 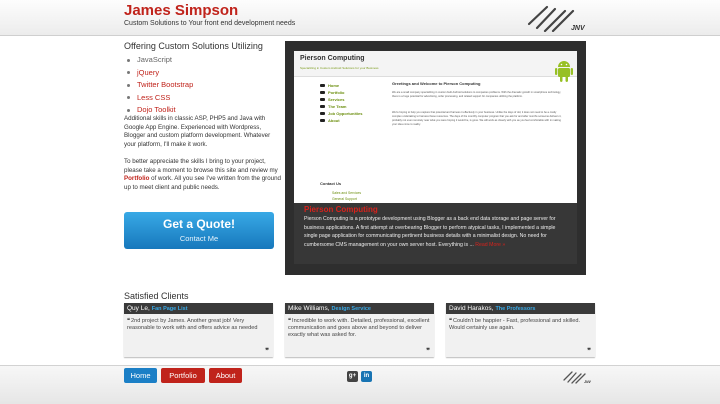 What do you see at coordinates (156, 296) in the screenshot?
I see `testimonials-title: Satisfied Clients` at bounding box center [156, 296].